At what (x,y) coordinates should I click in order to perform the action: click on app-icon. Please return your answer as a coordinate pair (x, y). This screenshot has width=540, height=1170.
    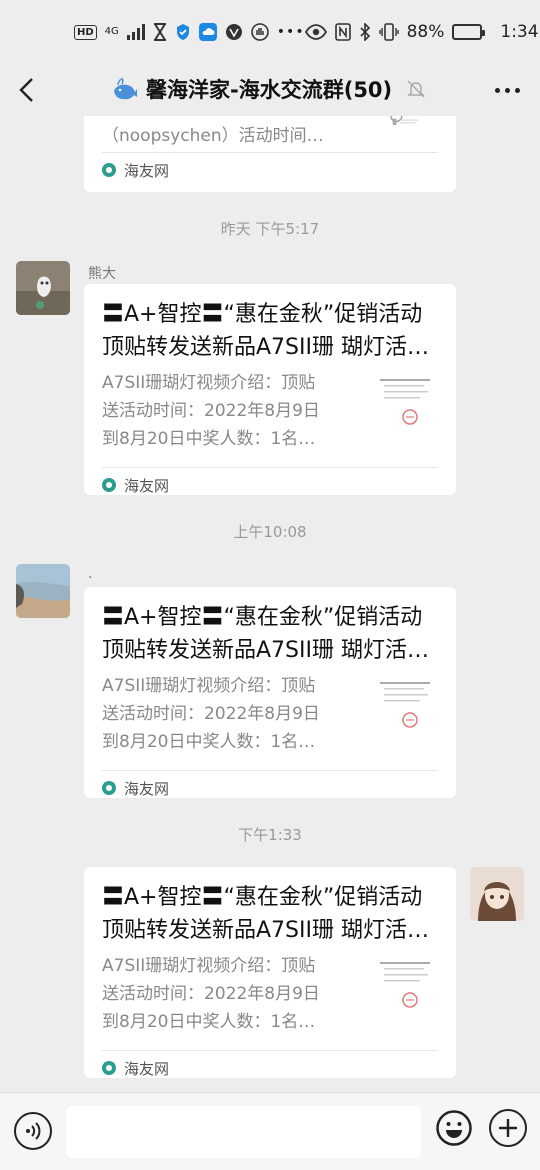
    Looking at the image, I should click on (234, 32).